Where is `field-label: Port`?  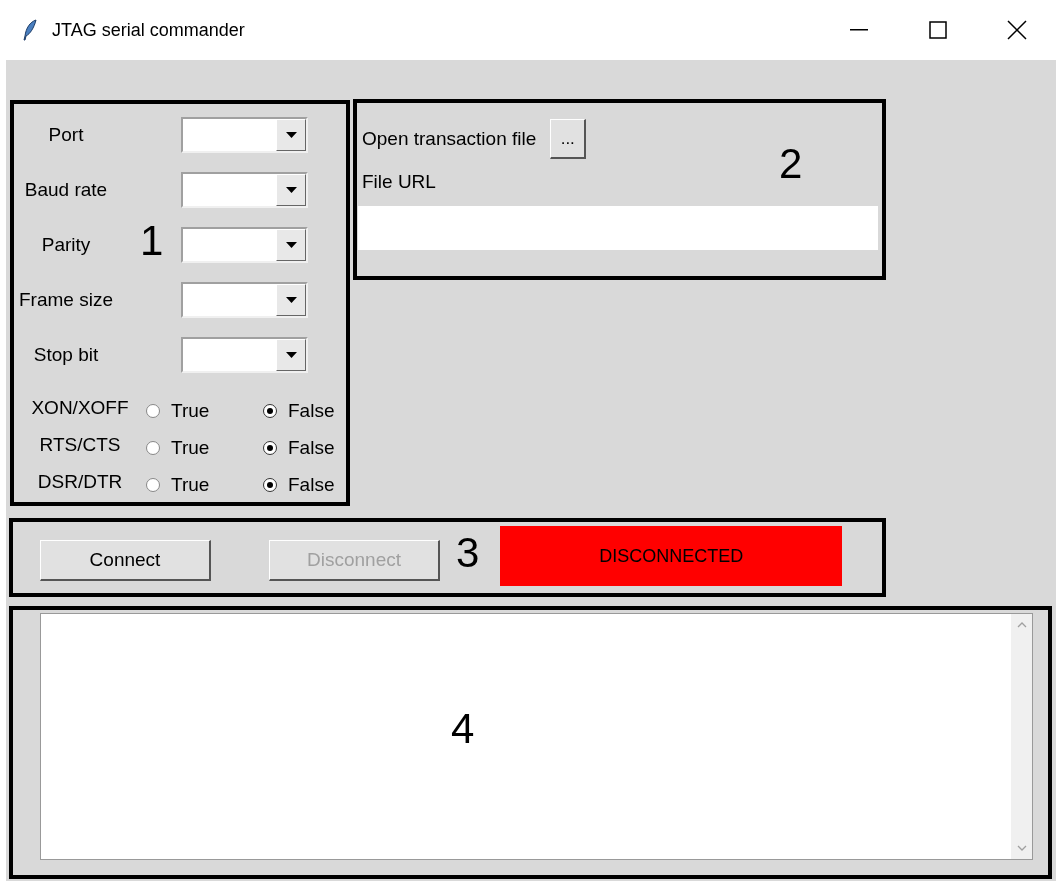 field-label: Port is located at coordinates (66, 135).